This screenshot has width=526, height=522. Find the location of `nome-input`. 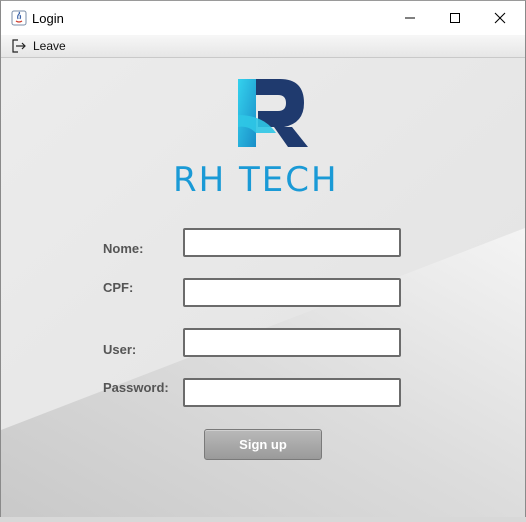

nome-input is located at coordinates (292, 242).